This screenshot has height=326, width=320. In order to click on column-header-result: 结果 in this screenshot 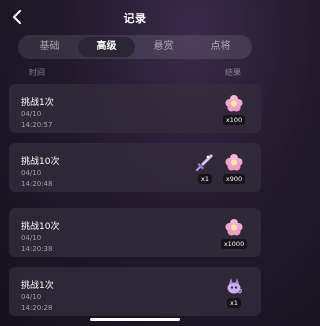, I will do `click(233, 72)`.